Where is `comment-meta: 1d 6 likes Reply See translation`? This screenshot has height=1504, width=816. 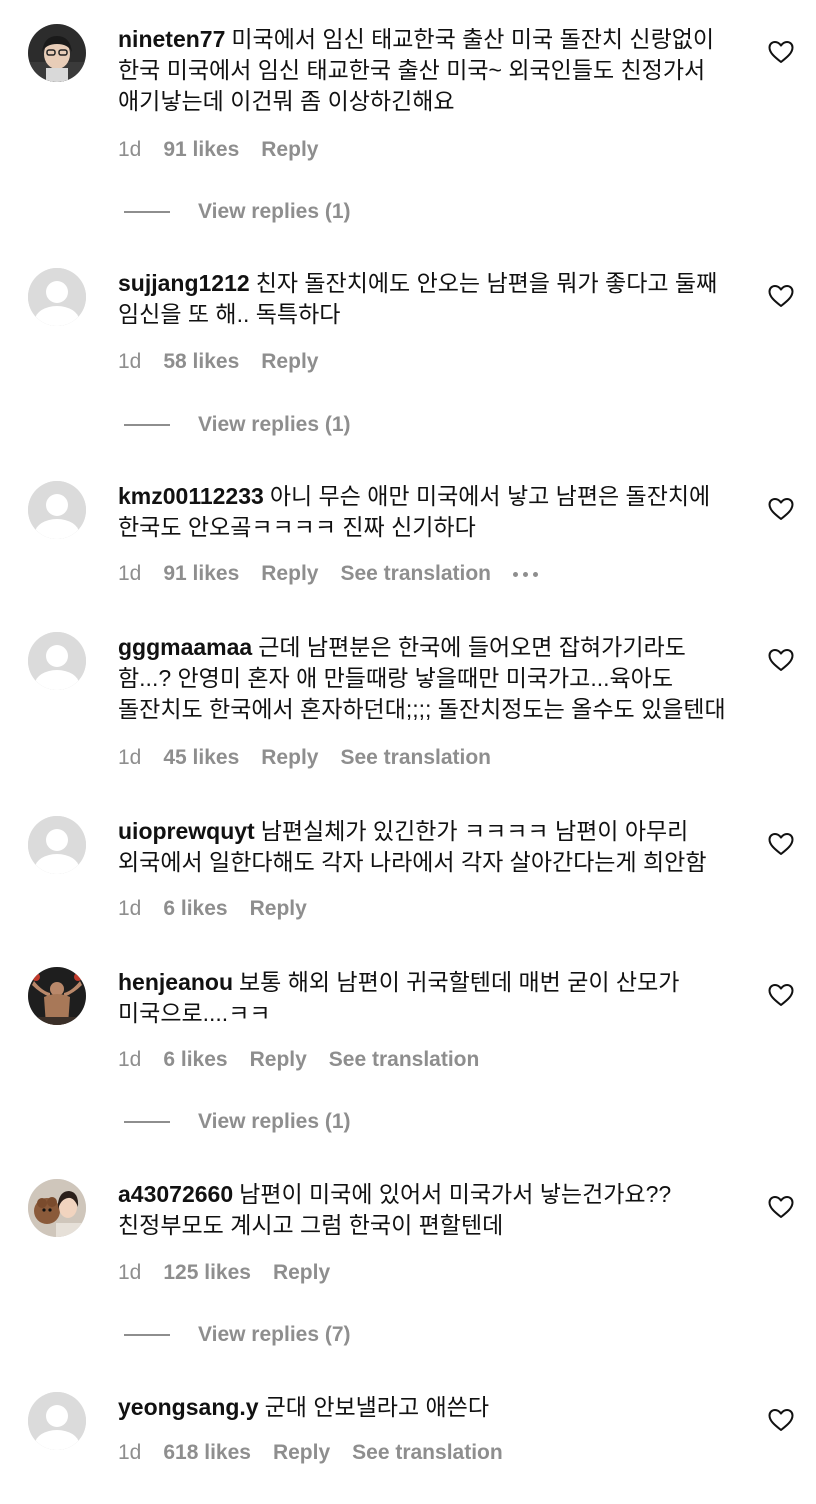 comment-meta: 1d 6 likes Reply See translation is located at coordinates (309, 1060).